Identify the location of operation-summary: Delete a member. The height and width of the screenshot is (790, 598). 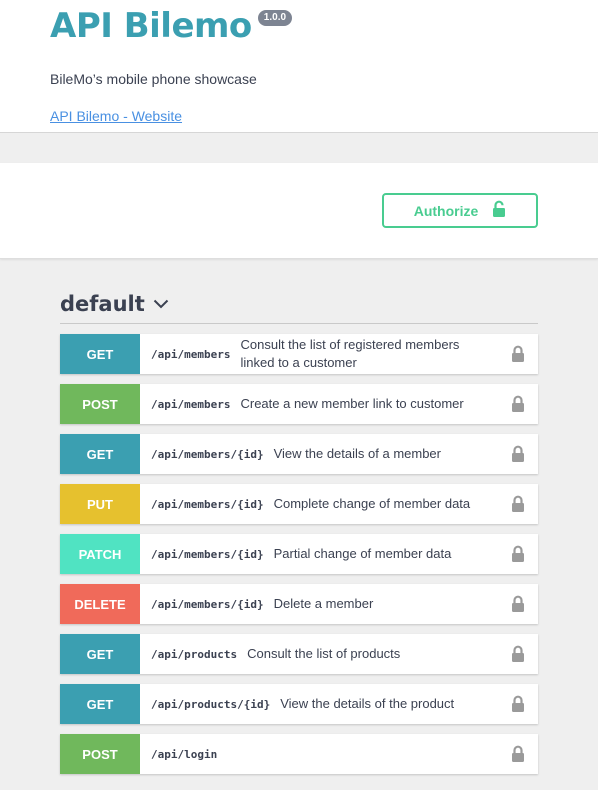
(323, 603).